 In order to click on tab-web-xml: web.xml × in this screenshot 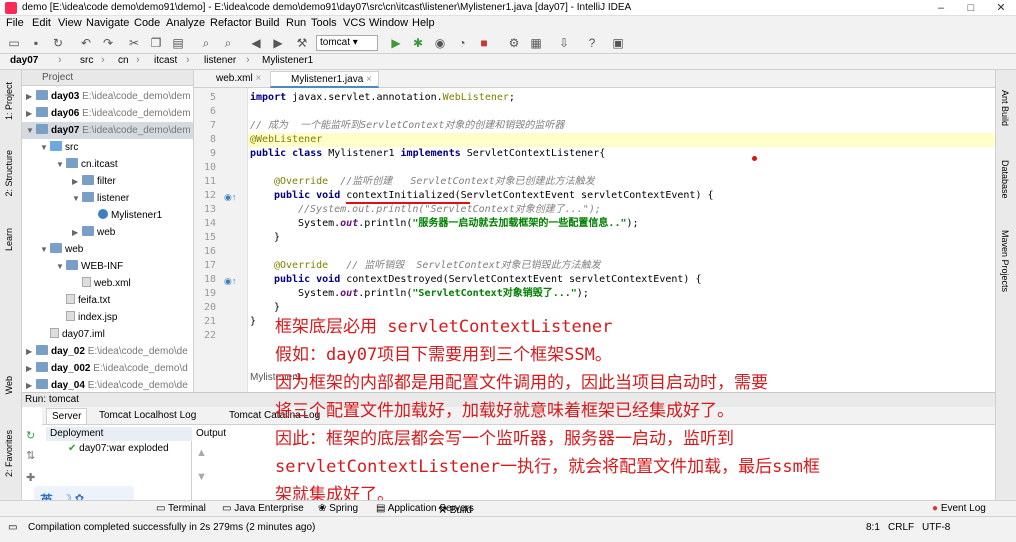, I will do `click(231, 79)`.